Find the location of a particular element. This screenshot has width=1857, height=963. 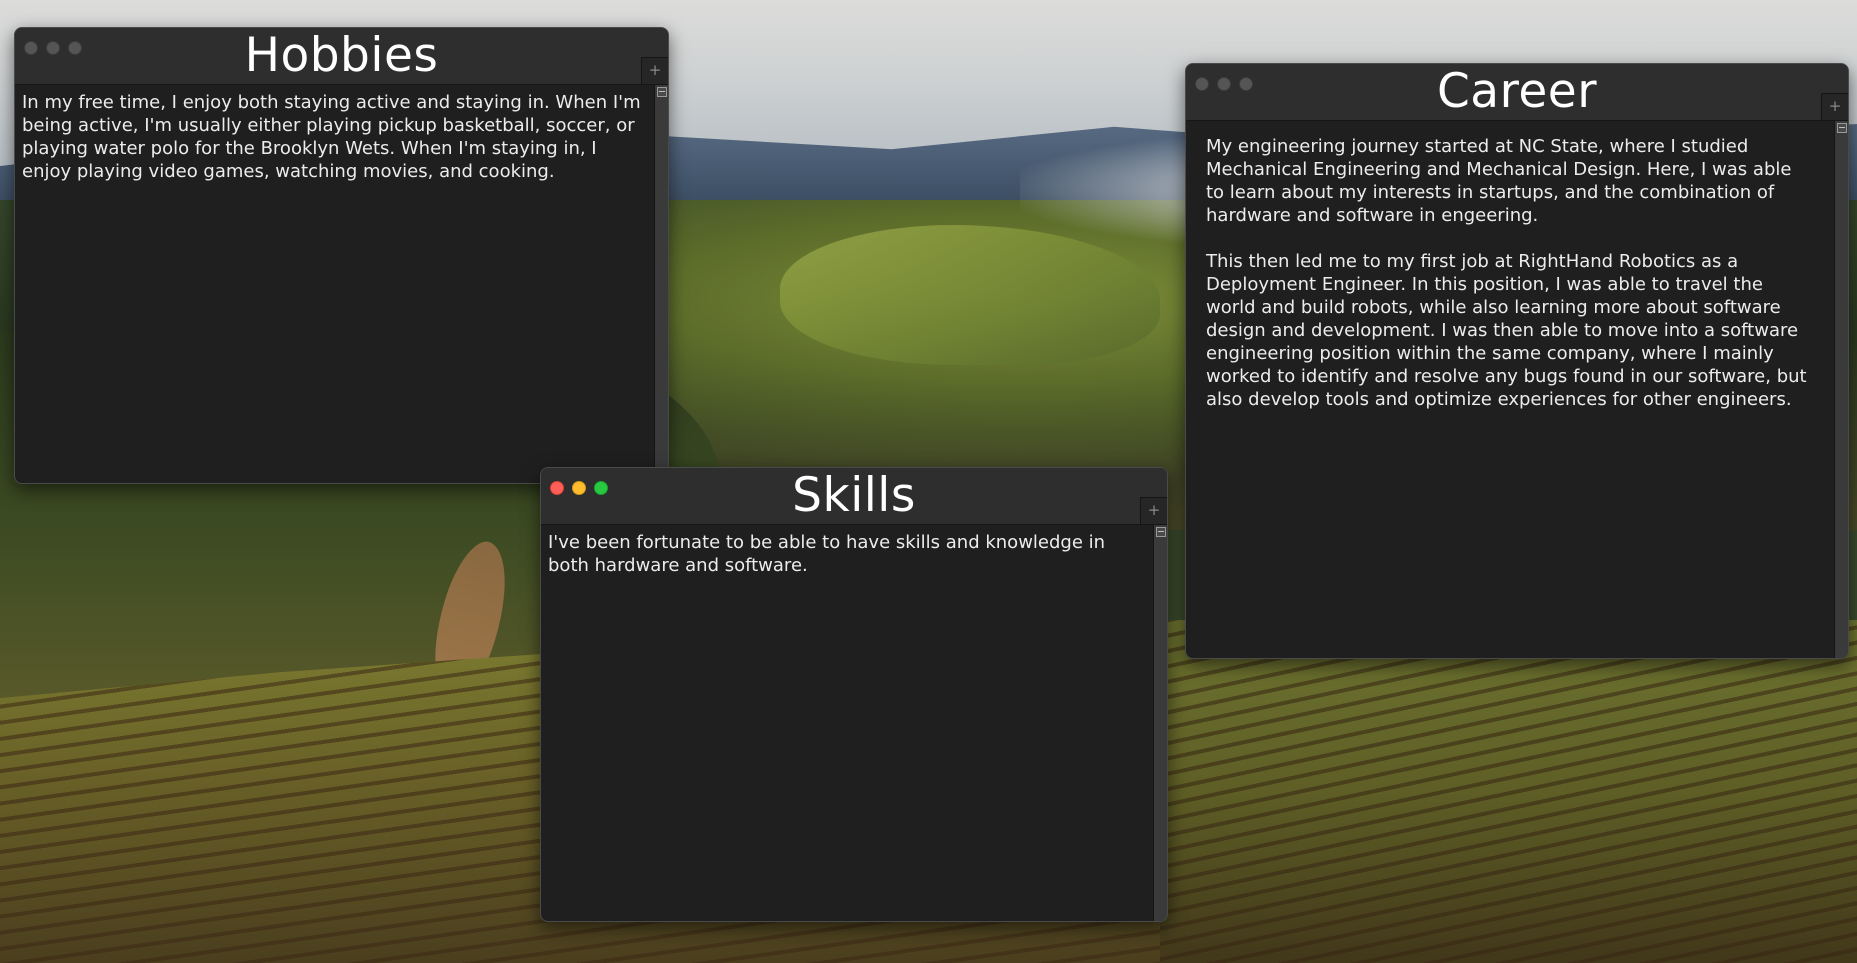

hobbies-titlebar: Hobbies + is located at coordinates (341, 56).